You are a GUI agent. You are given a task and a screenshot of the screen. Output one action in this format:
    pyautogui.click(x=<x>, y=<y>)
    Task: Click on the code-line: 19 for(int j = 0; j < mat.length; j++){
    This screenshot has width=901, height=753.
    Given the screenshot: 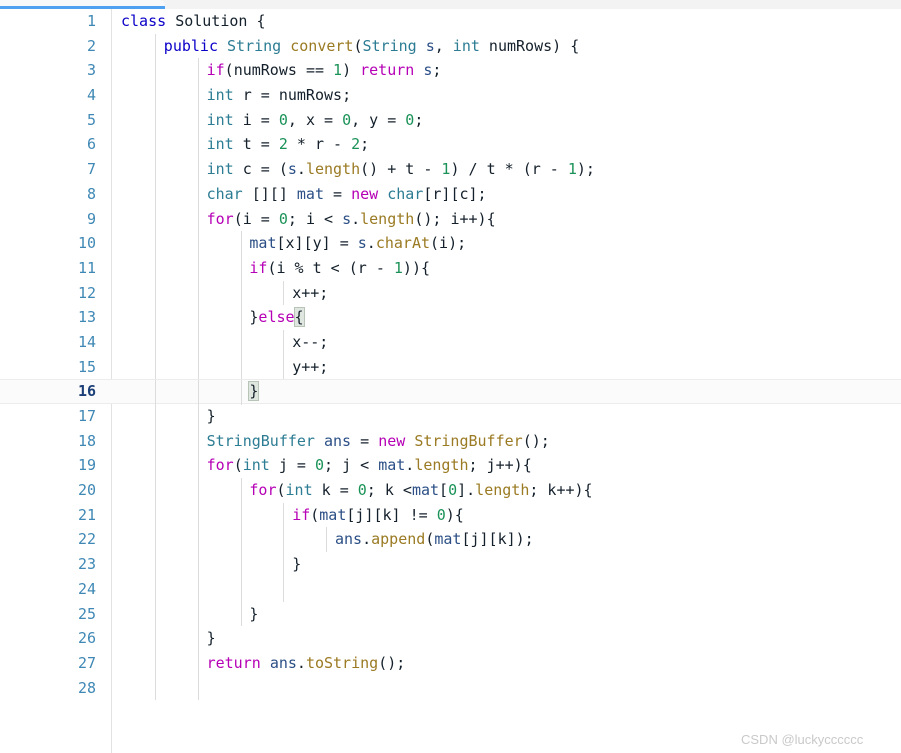 What is the action you would take?
    pyautogui.click(x=450, y=466)
    